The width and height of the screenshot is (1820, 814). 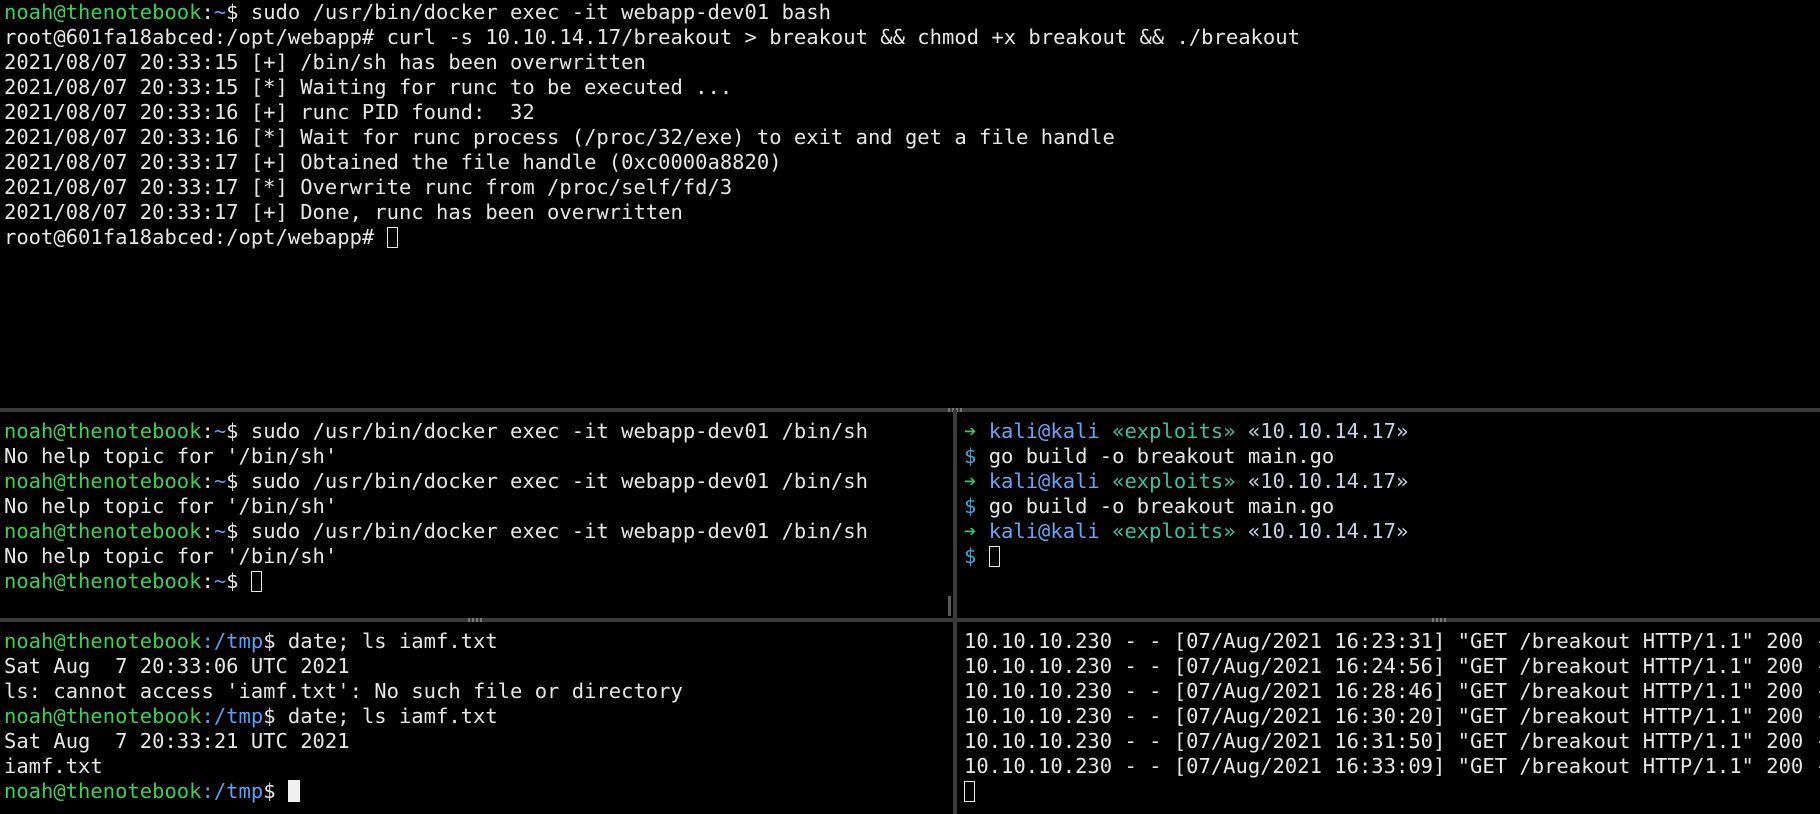 I want to click on terminal-prompt-line: noah@thenotebook:~$, so click(x=475, y=581).